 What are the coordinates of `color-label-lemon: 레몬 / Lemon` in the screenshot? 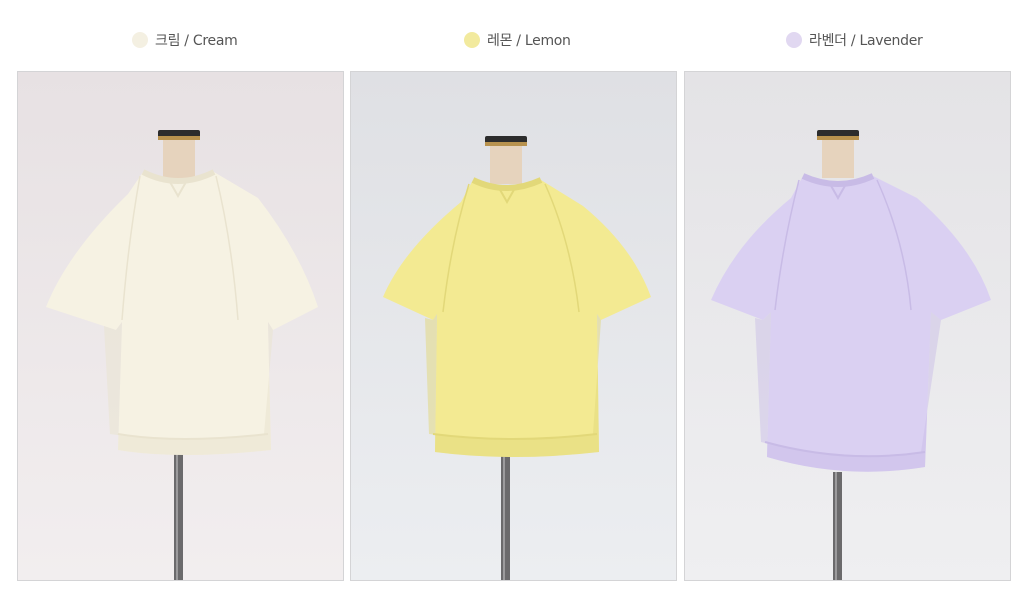 It's located at (517, 40).